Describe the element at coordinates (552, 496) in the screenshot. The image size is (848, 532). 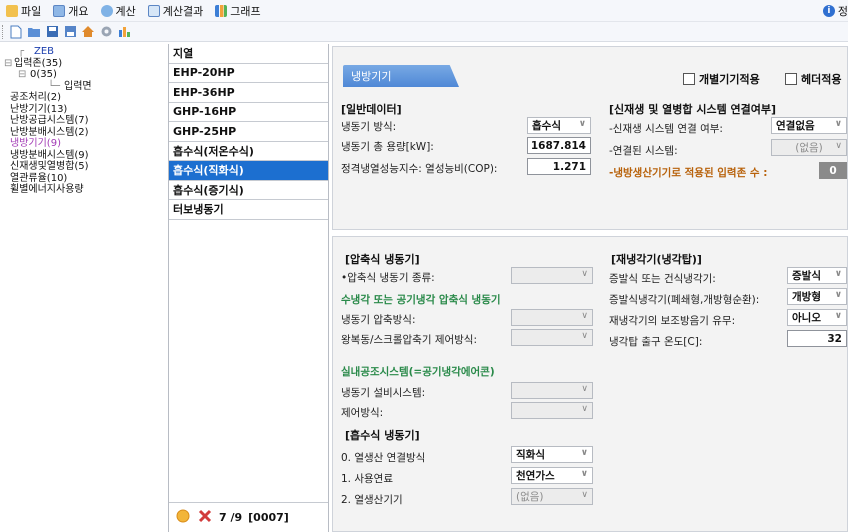
I see `heat-producer-select: (없음) ∨` at that location.